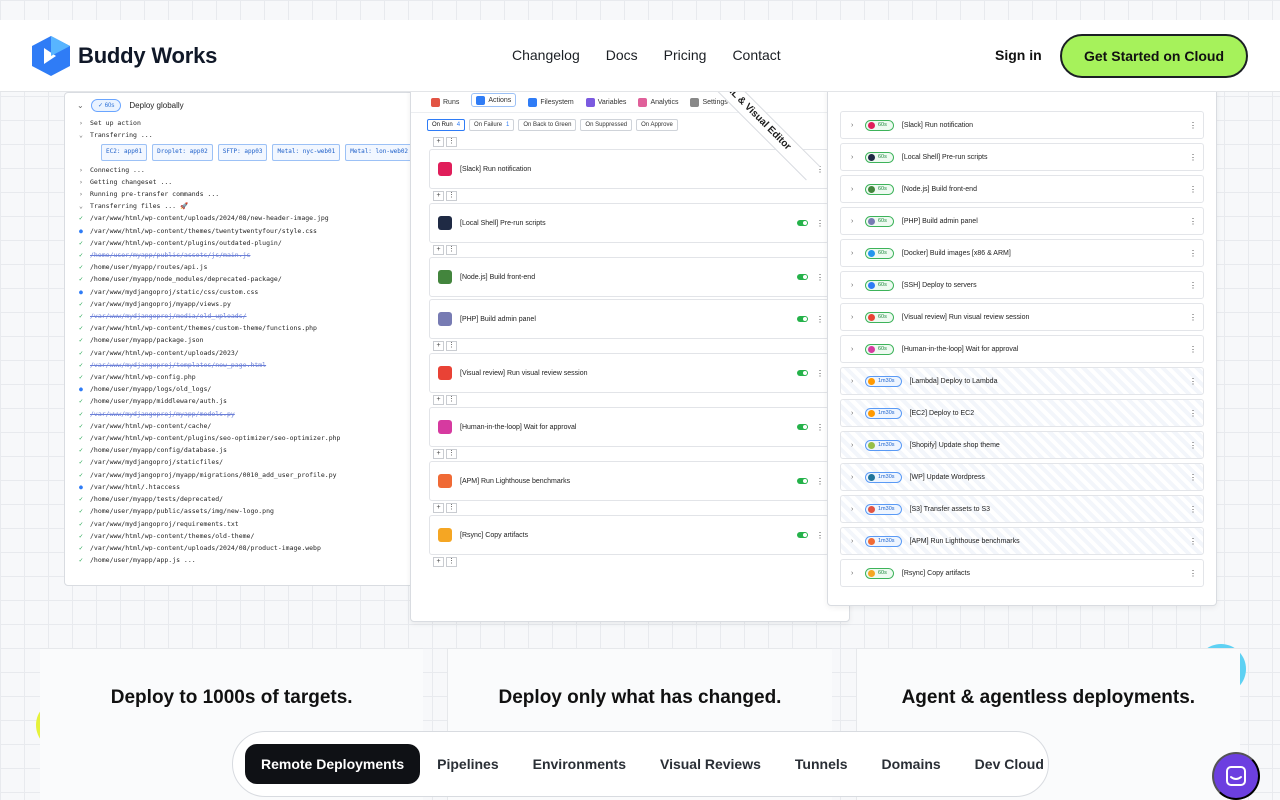  I want to click on nav-changelog: Changelog, so click(546, 55).